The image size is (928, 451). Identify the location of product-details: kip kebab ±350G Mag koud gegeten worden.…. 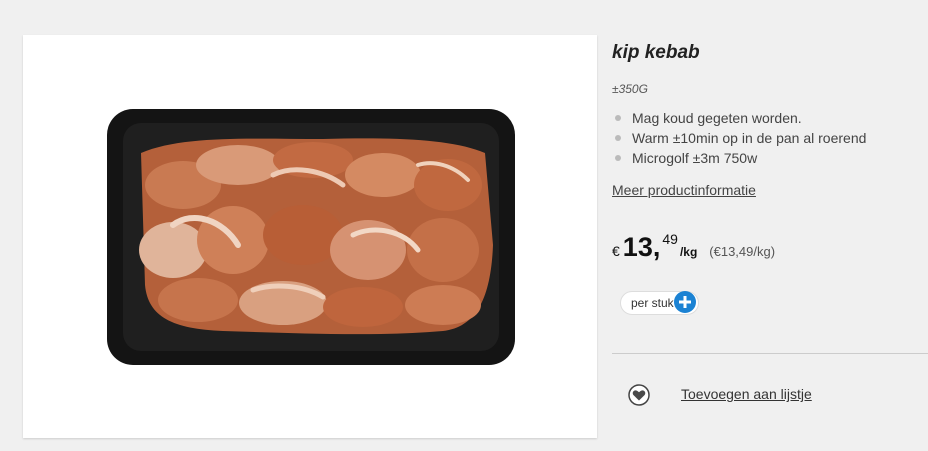
(770, 120).